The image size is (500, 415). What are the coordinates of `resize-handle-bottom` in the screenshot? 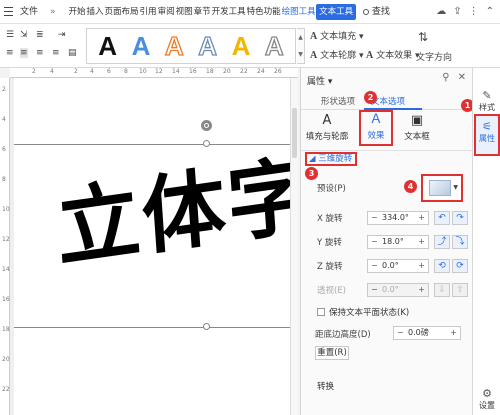 It's located at (206, 326).